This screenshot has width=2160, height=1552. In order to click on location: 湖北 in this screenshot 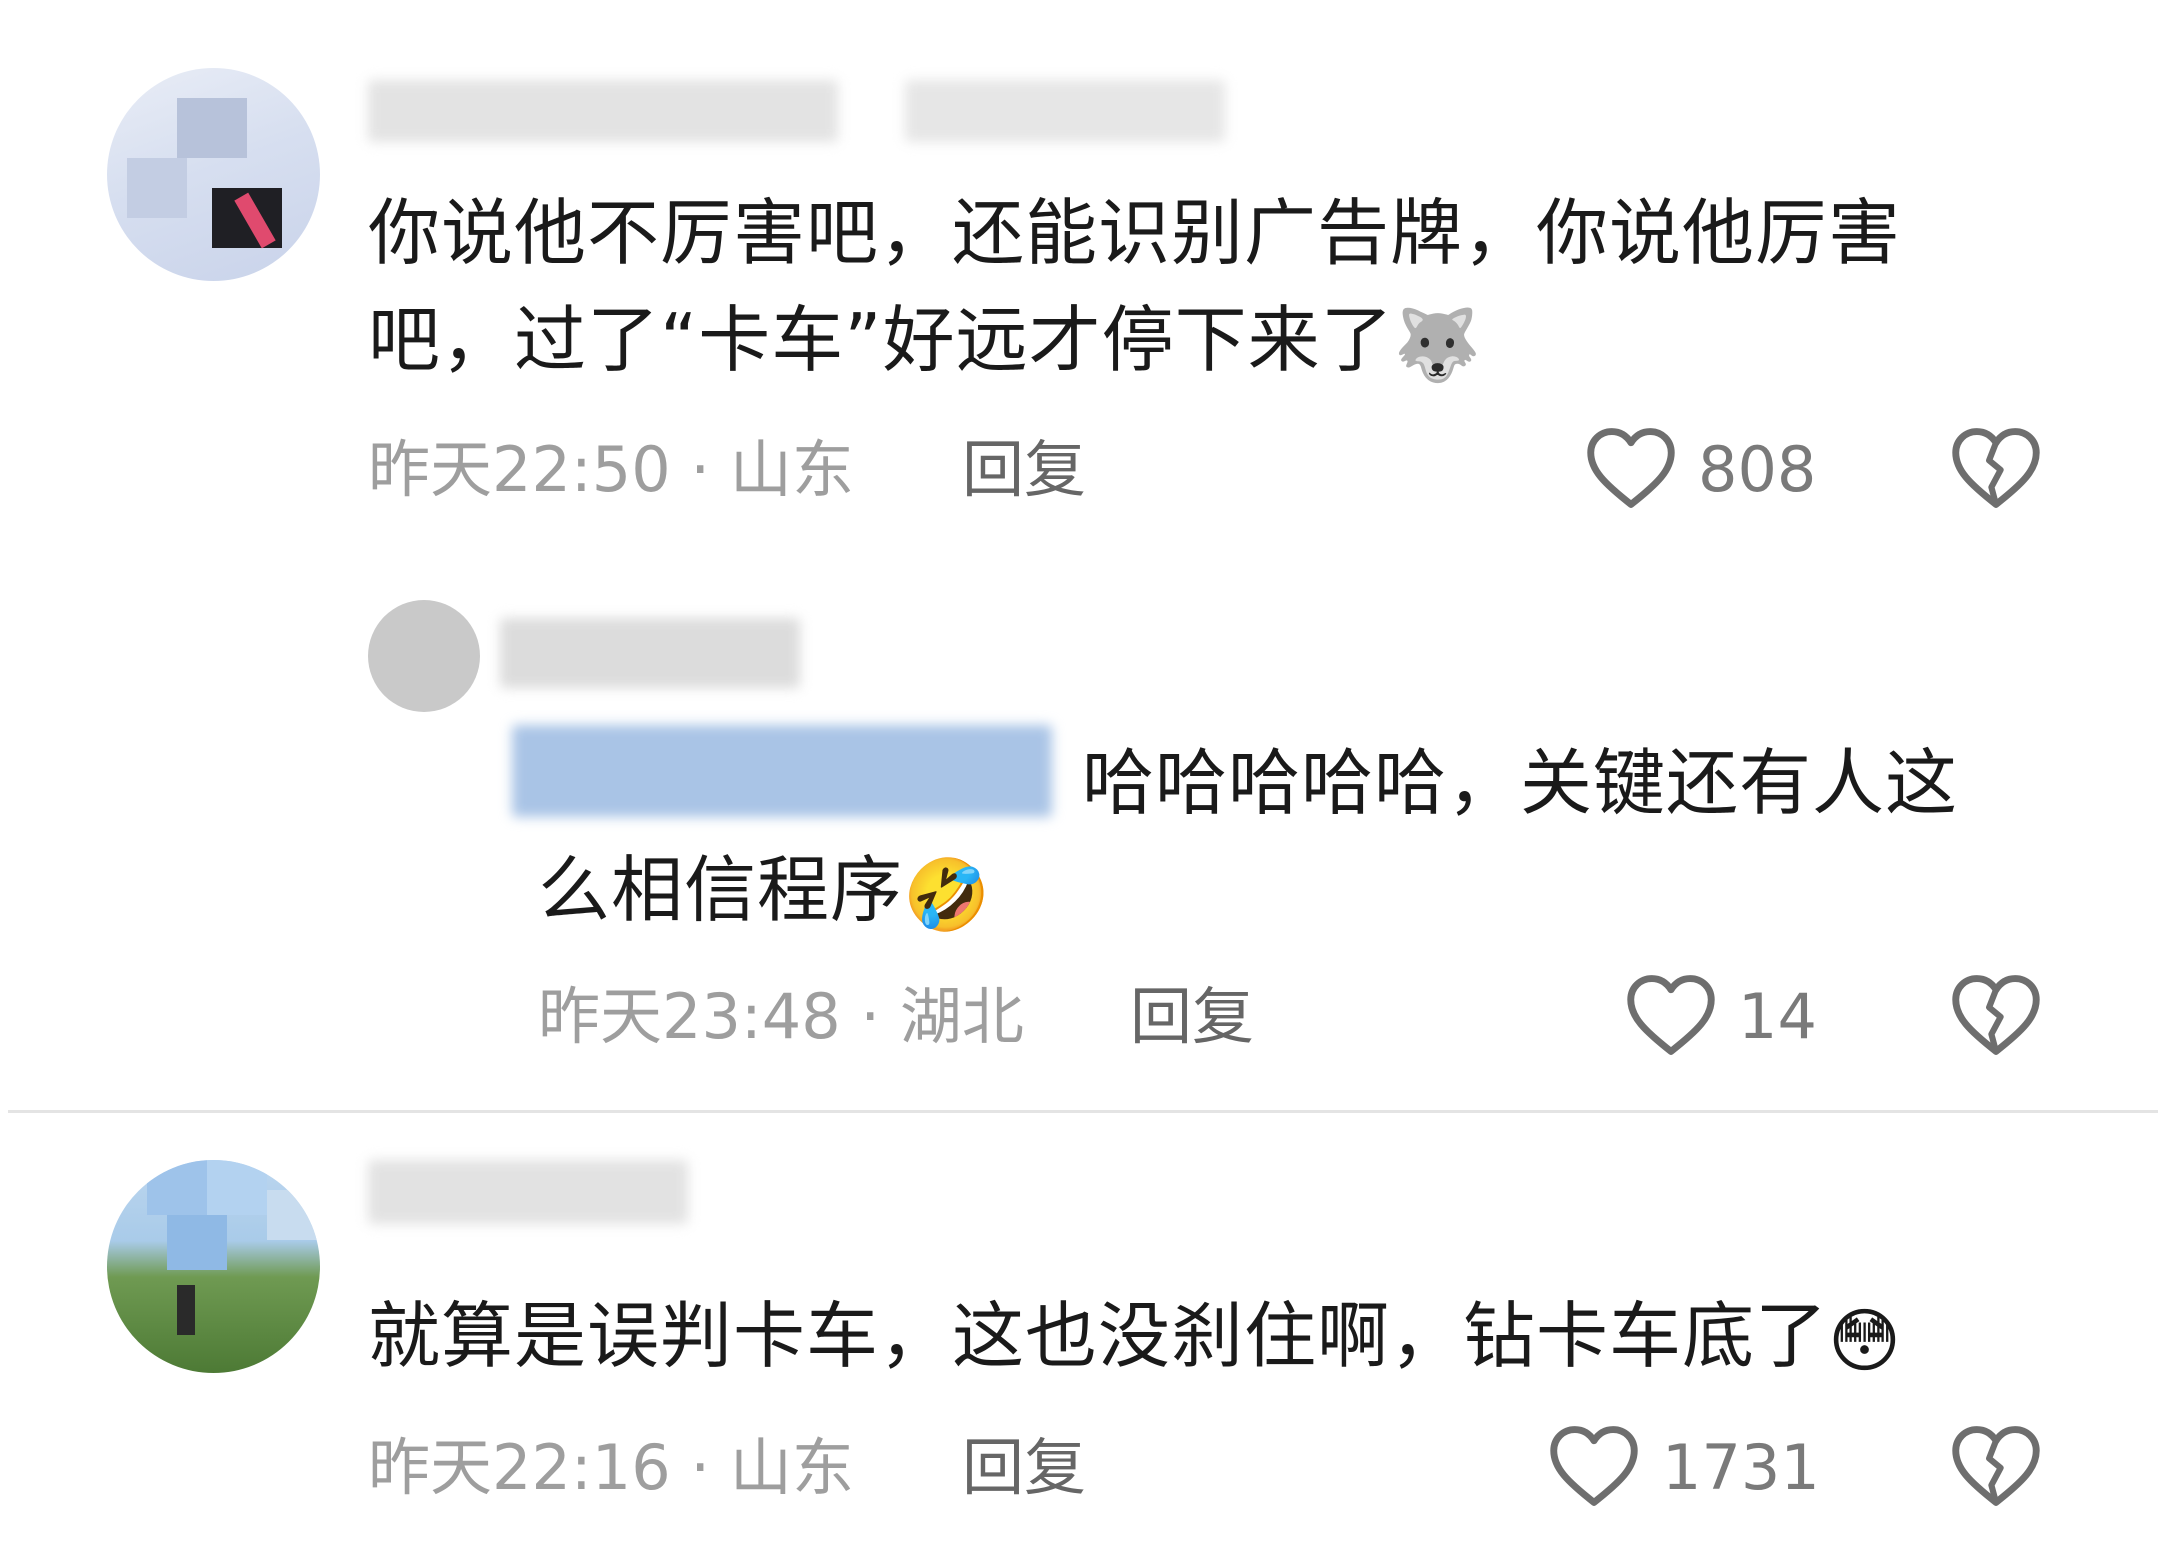, I will do `click(961, 1016)`.